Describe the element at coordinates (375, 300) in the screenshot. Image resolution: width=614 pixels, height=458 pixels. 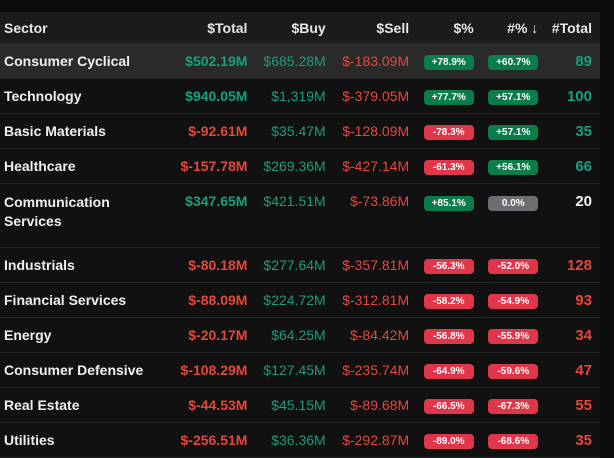
I see `sell-value: $-312.81M` at that location.